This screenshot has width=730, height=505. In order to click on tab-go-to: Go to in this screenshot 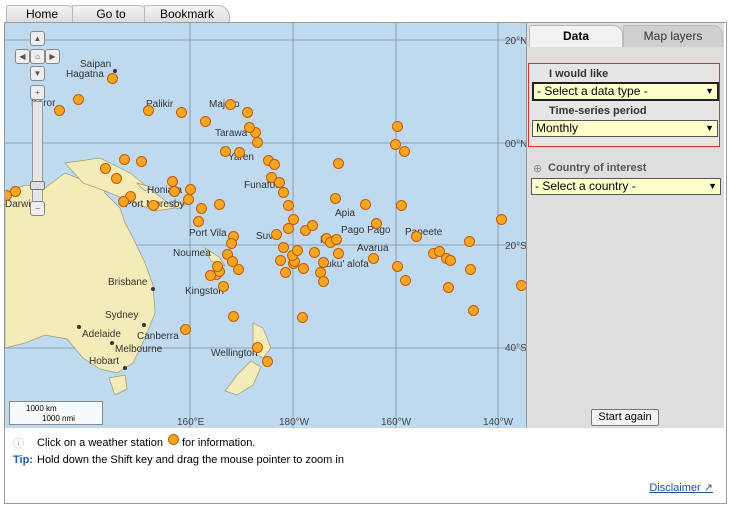, I will do `click(111, 14)`.